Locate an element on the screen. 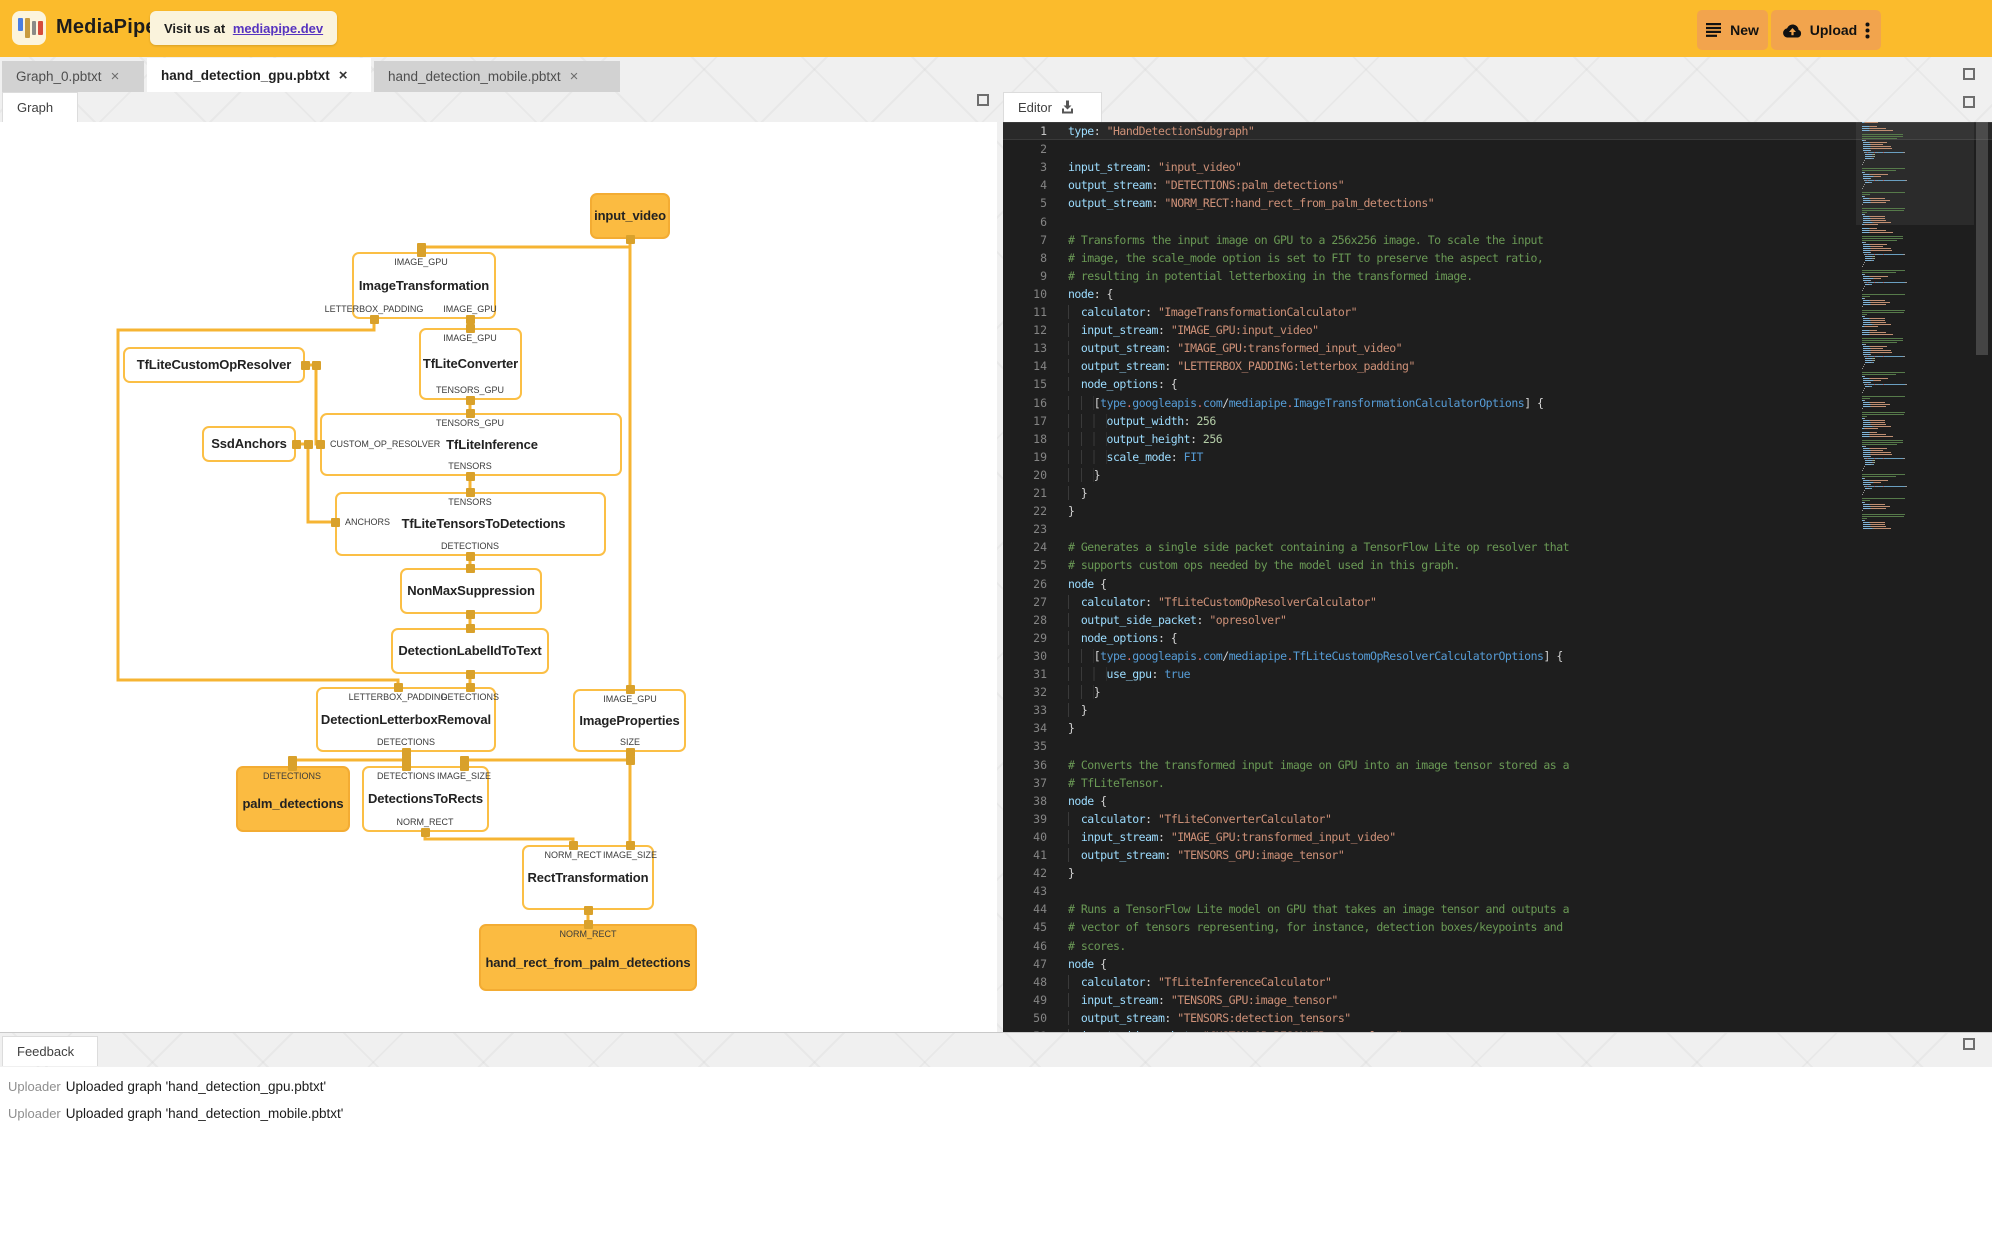 The height and width of the screenshot is (1242, 1992). line-number: 10 is located at coordinates (1040, 293).